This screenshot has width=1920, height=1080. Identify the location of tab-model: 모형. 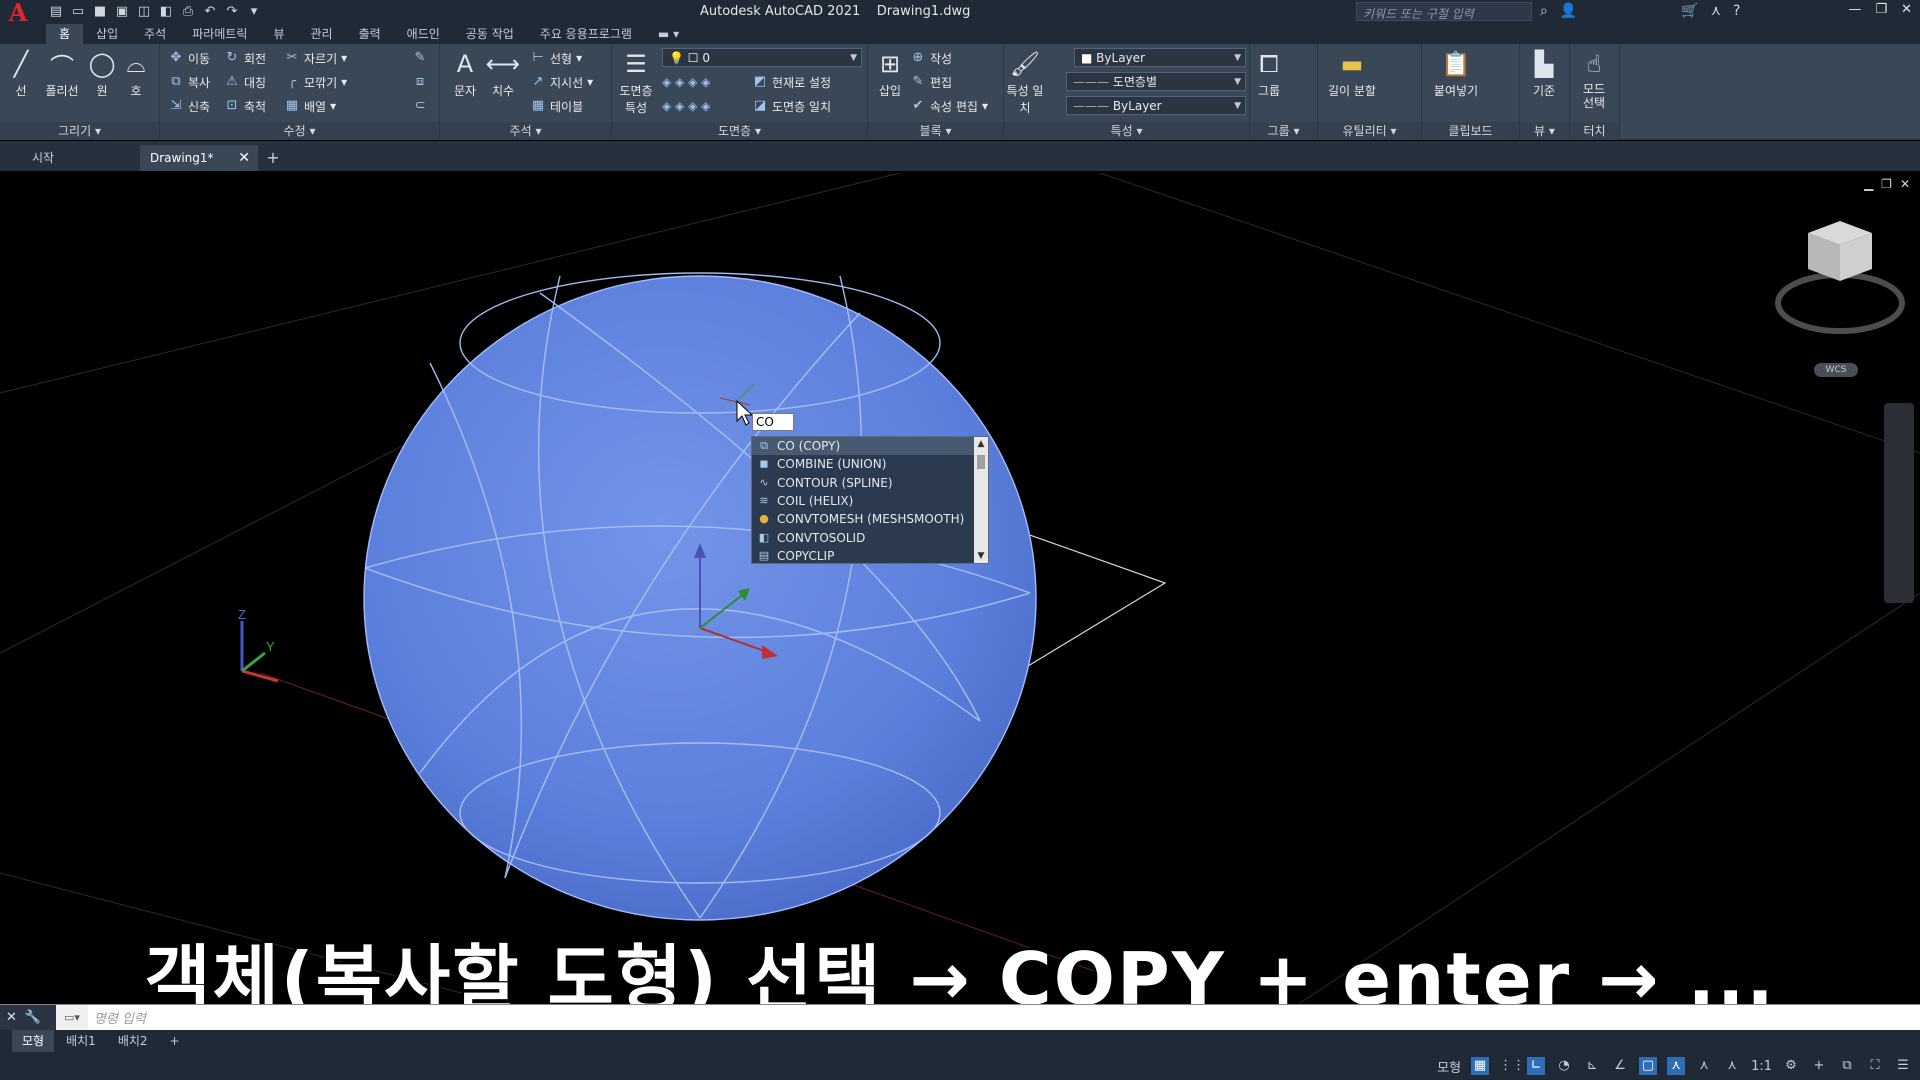
(33, 1041).